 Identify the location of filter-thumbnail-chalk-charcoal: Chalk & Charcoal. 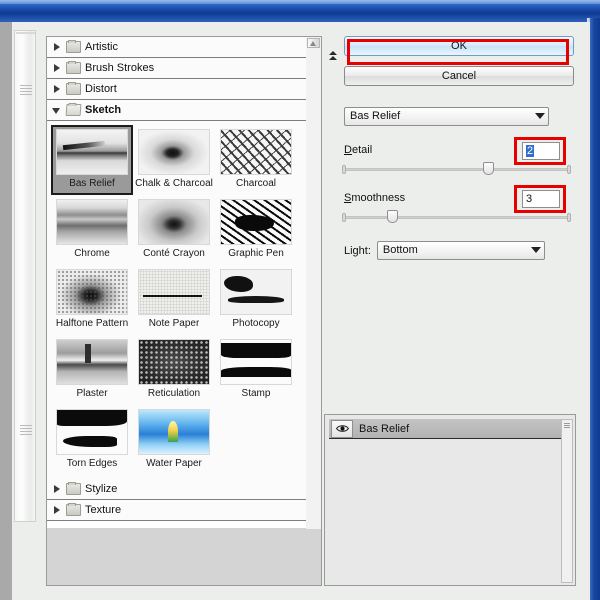
(174, 160).